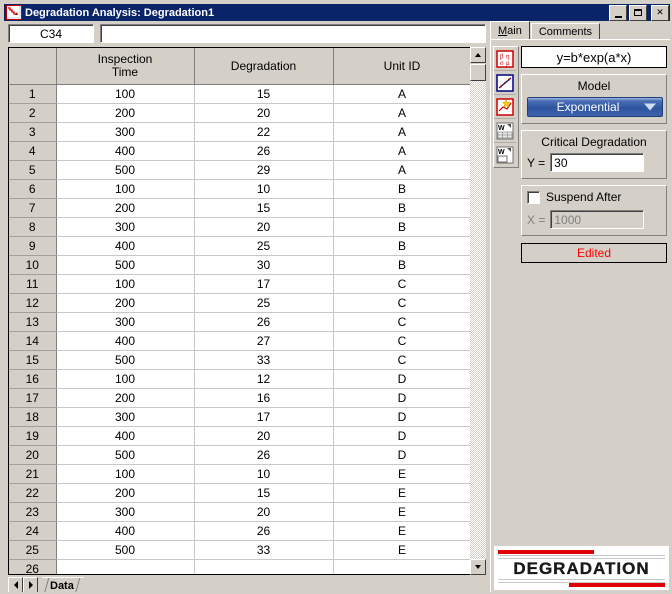  Describe the element at coordinates (595, 107) in the screenshot. I see `model-select: Exponential` at that location.